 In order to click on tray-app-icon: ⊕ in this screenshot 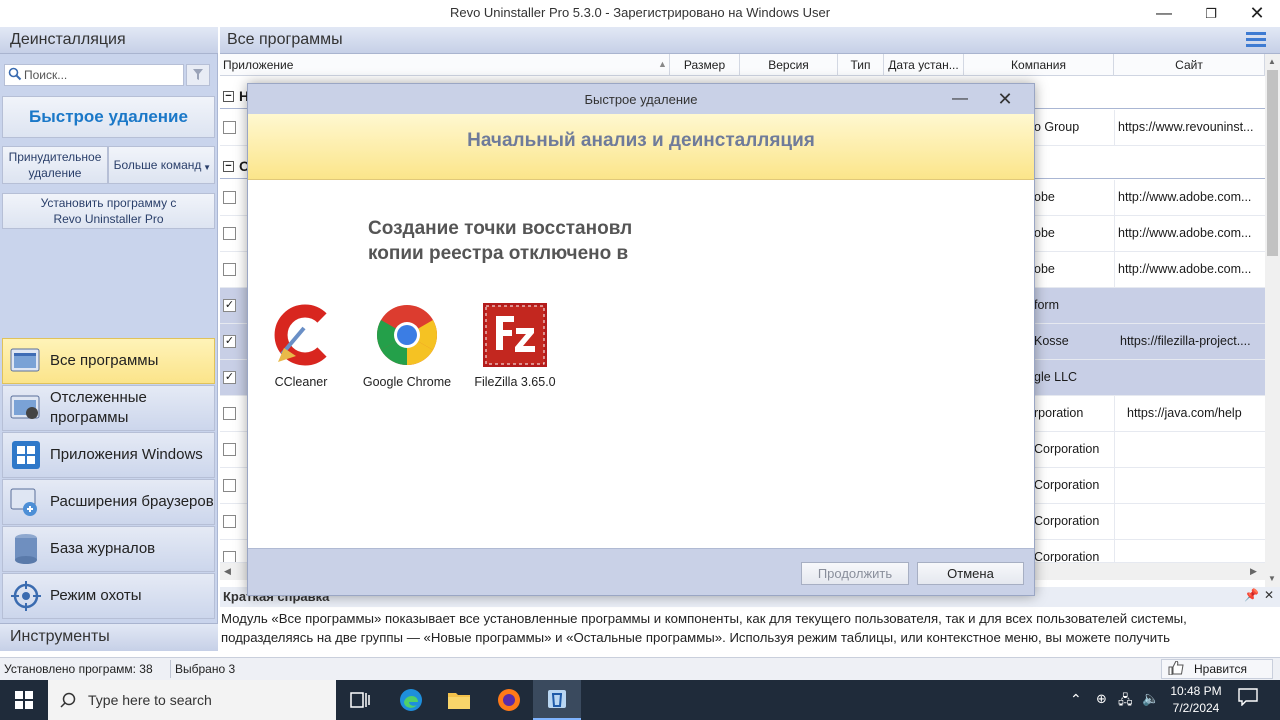, I will do `click(1101, 699)`.